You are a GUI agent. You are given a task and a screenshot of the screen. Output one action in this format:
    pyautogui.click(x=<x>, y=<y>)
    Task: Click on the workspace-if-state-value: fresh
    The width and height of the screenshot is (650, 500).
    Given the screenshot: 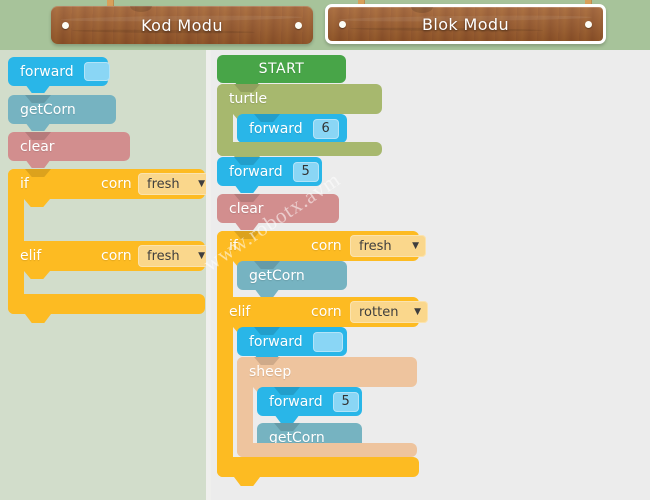 What is the action you would take?
    pyautogui.click(x=375, y=246)
    